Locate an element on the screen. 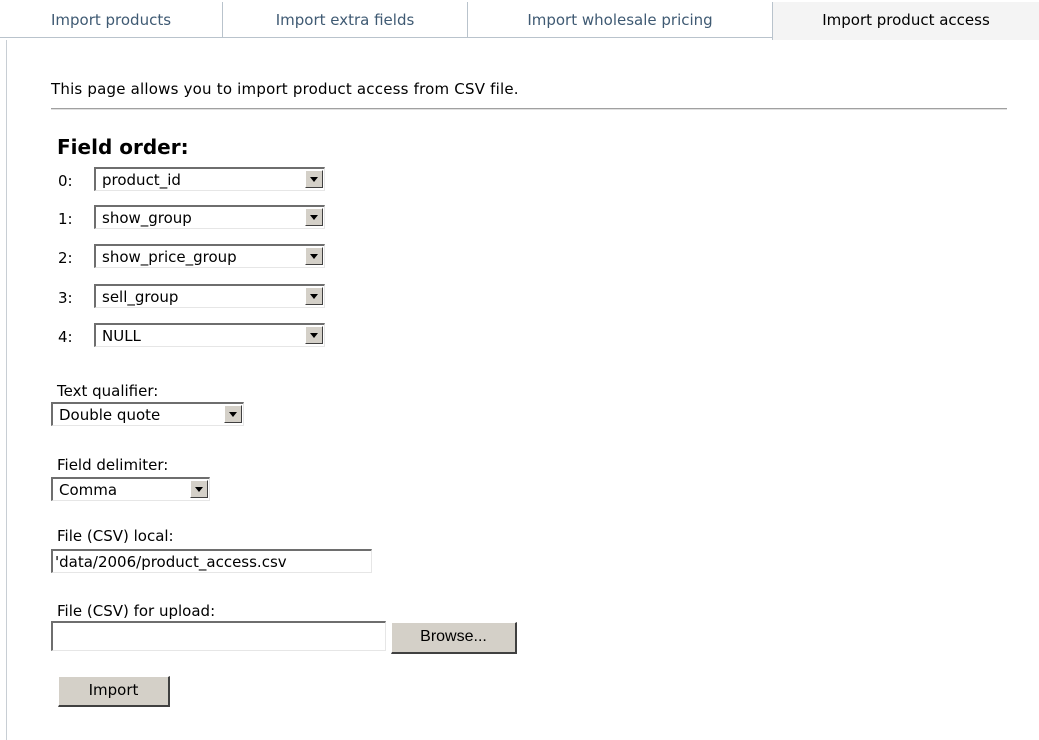 The height and width of the screenshot is (740, 1039). field-index: 3: is located at coordinates (65, 298).